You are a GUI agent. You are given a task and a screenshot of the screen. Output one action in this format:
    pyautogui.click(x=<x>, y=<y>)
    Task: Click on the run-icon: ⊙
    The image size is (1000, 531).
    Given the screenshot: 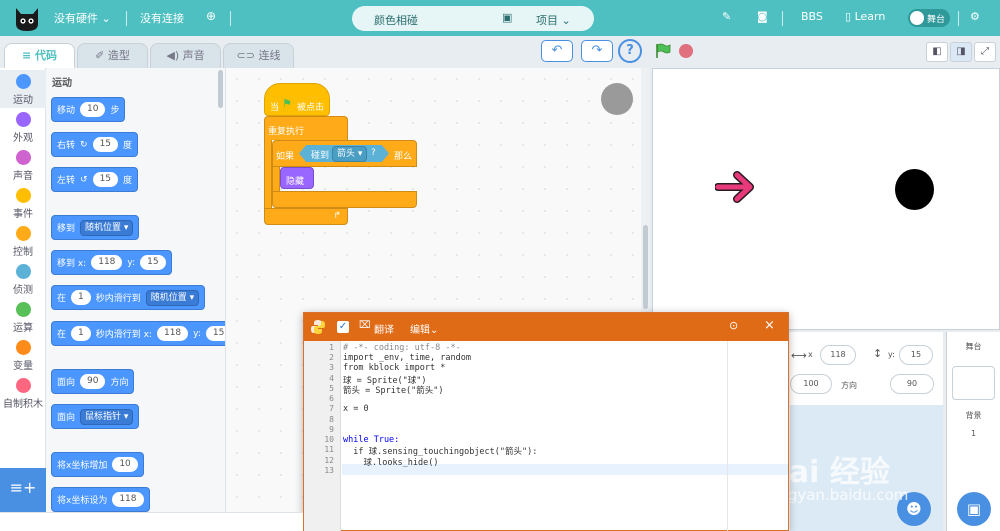 What is the action you would take?
    pyautogui.click(x=733, y=325)
    